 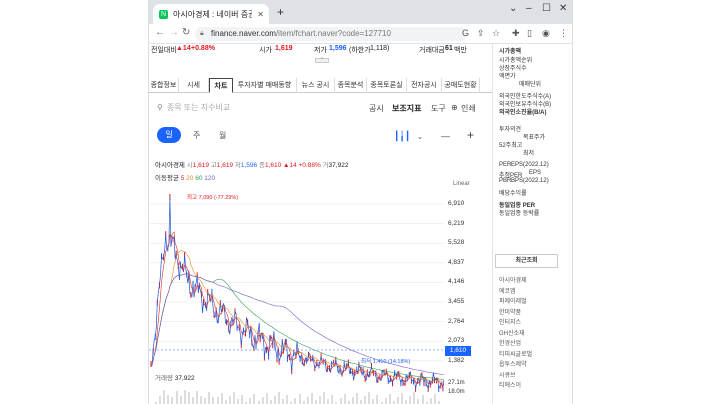 I want to click on metric-label: BPS(2022.12), so click(x=530, y=181).